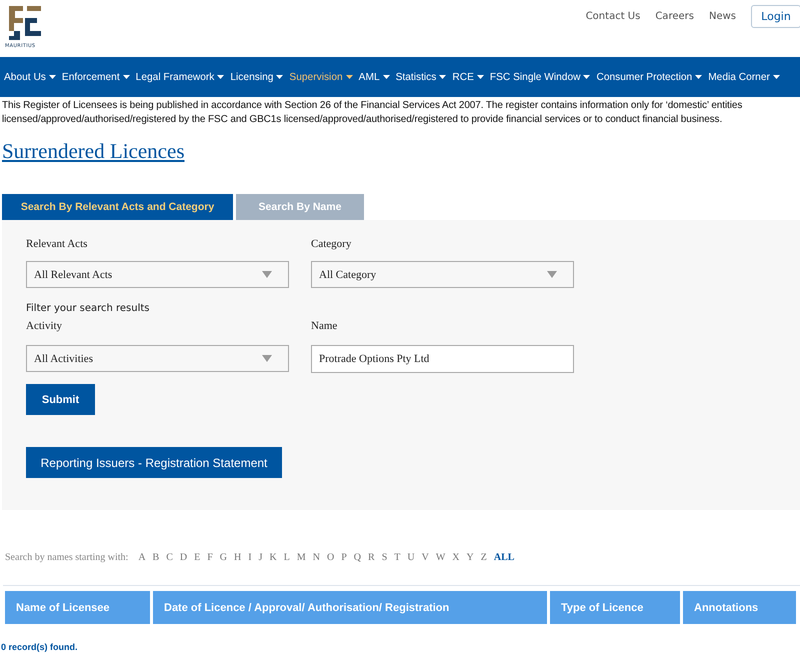 This screenshot has width=800, height=662. I want to click on letter-link: D, so click(184, 557).